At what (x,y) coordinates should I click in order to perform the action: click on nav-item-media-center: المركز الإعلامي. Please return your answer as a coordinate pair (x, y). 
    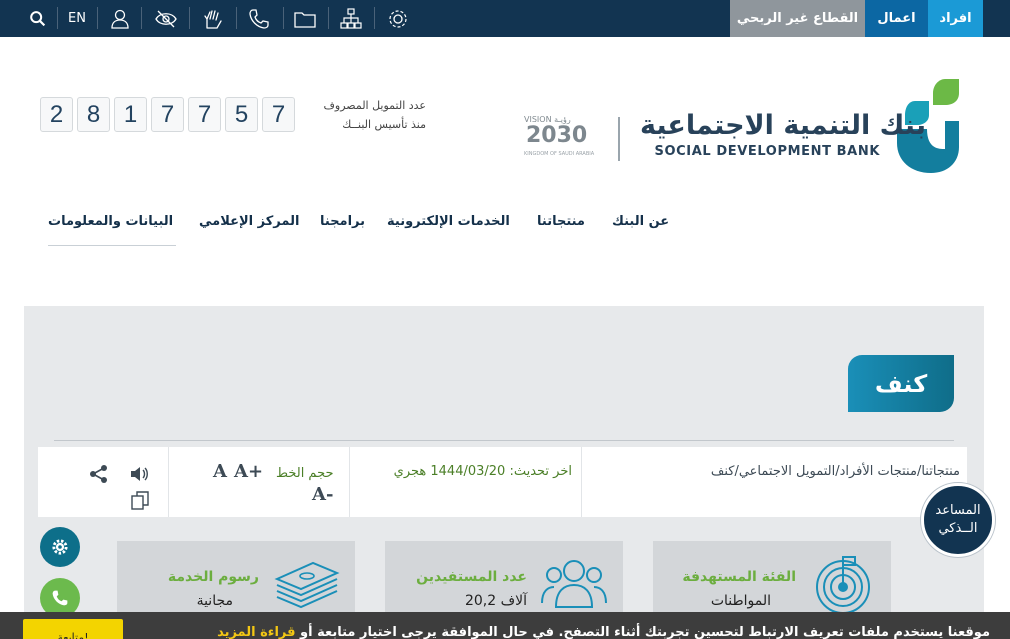
    Looking at the image, I should click on (249, 221).